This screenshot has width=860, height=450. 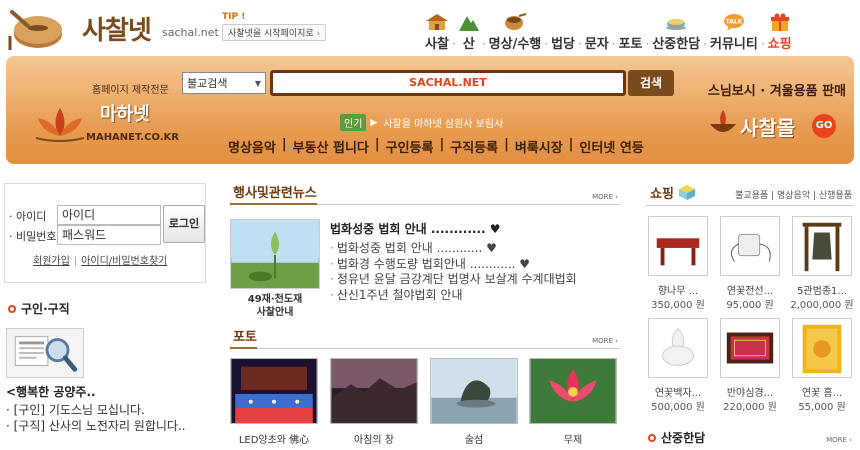 What do you see at coordinates (96, 410) in the screenshot?
I see `list-item: · [구인] 기도스님 모십니다.` at bounding box center [96, 410].